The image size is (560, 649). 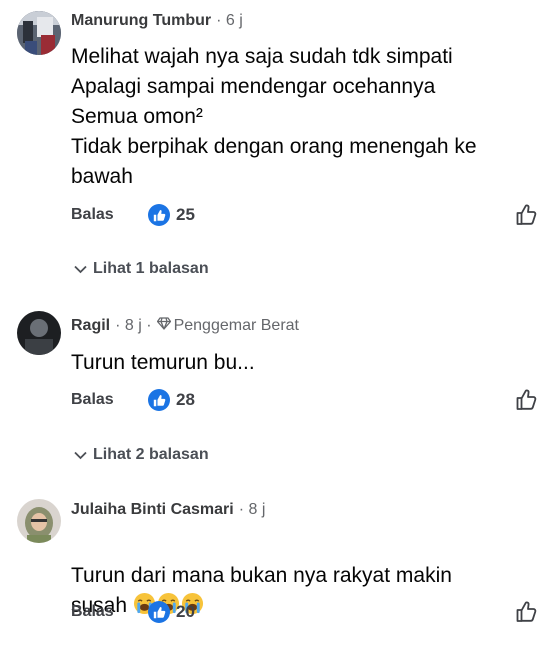 I want to click on author-name: Julaiha Binti Casmari, so click(x=152, y=510).